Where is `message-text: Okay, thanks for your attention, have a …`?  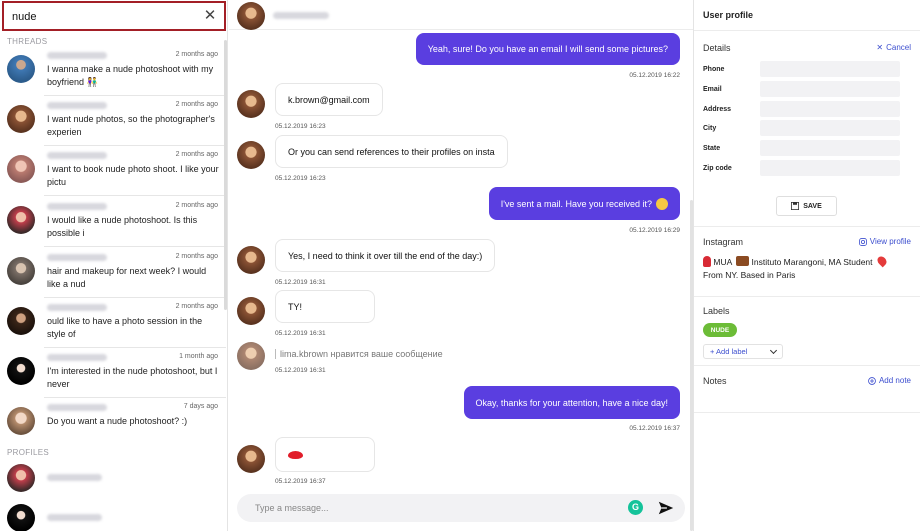
message-text: Okay, thanks for your attention, have a … is located at coordinates (571, 402).